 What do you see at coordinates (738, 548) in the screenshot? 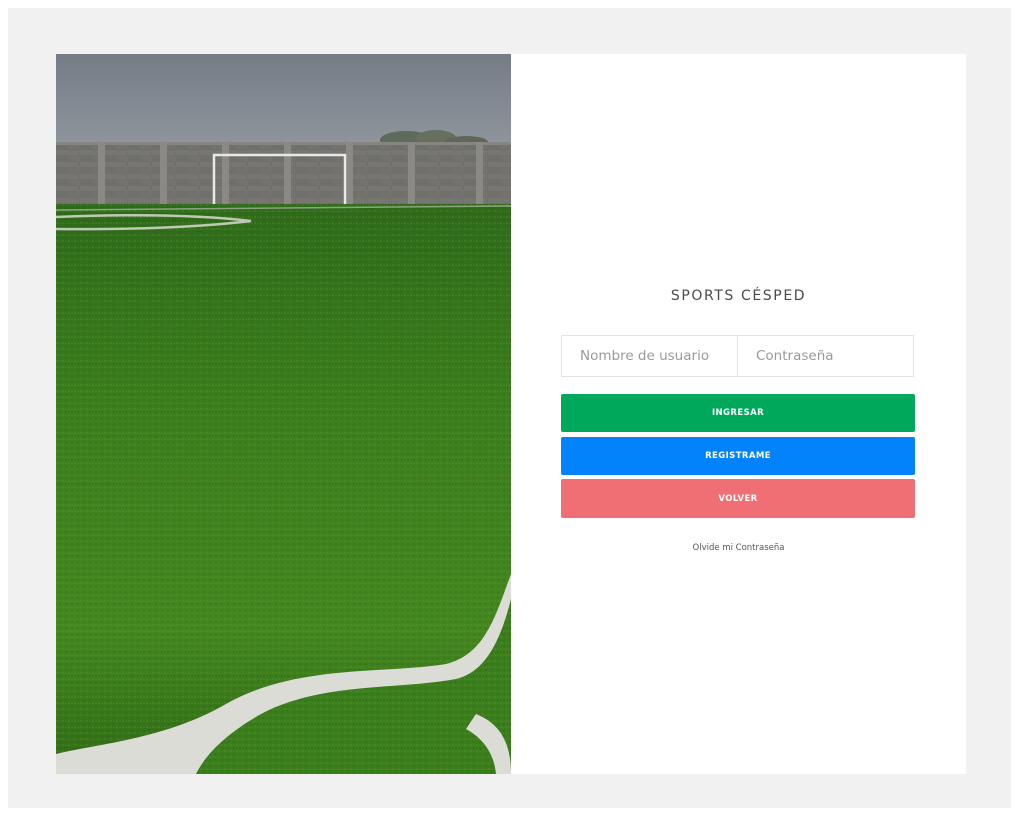
I see `forgot-password-link: Olvide mi Contraseña` at bounding box center [738, 548].